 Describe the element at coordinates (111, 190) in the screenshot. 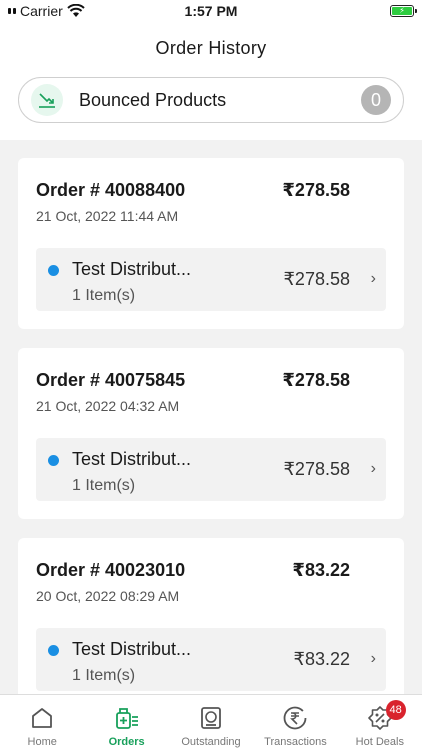

I see `order-number: Order # 40088400` at that location.